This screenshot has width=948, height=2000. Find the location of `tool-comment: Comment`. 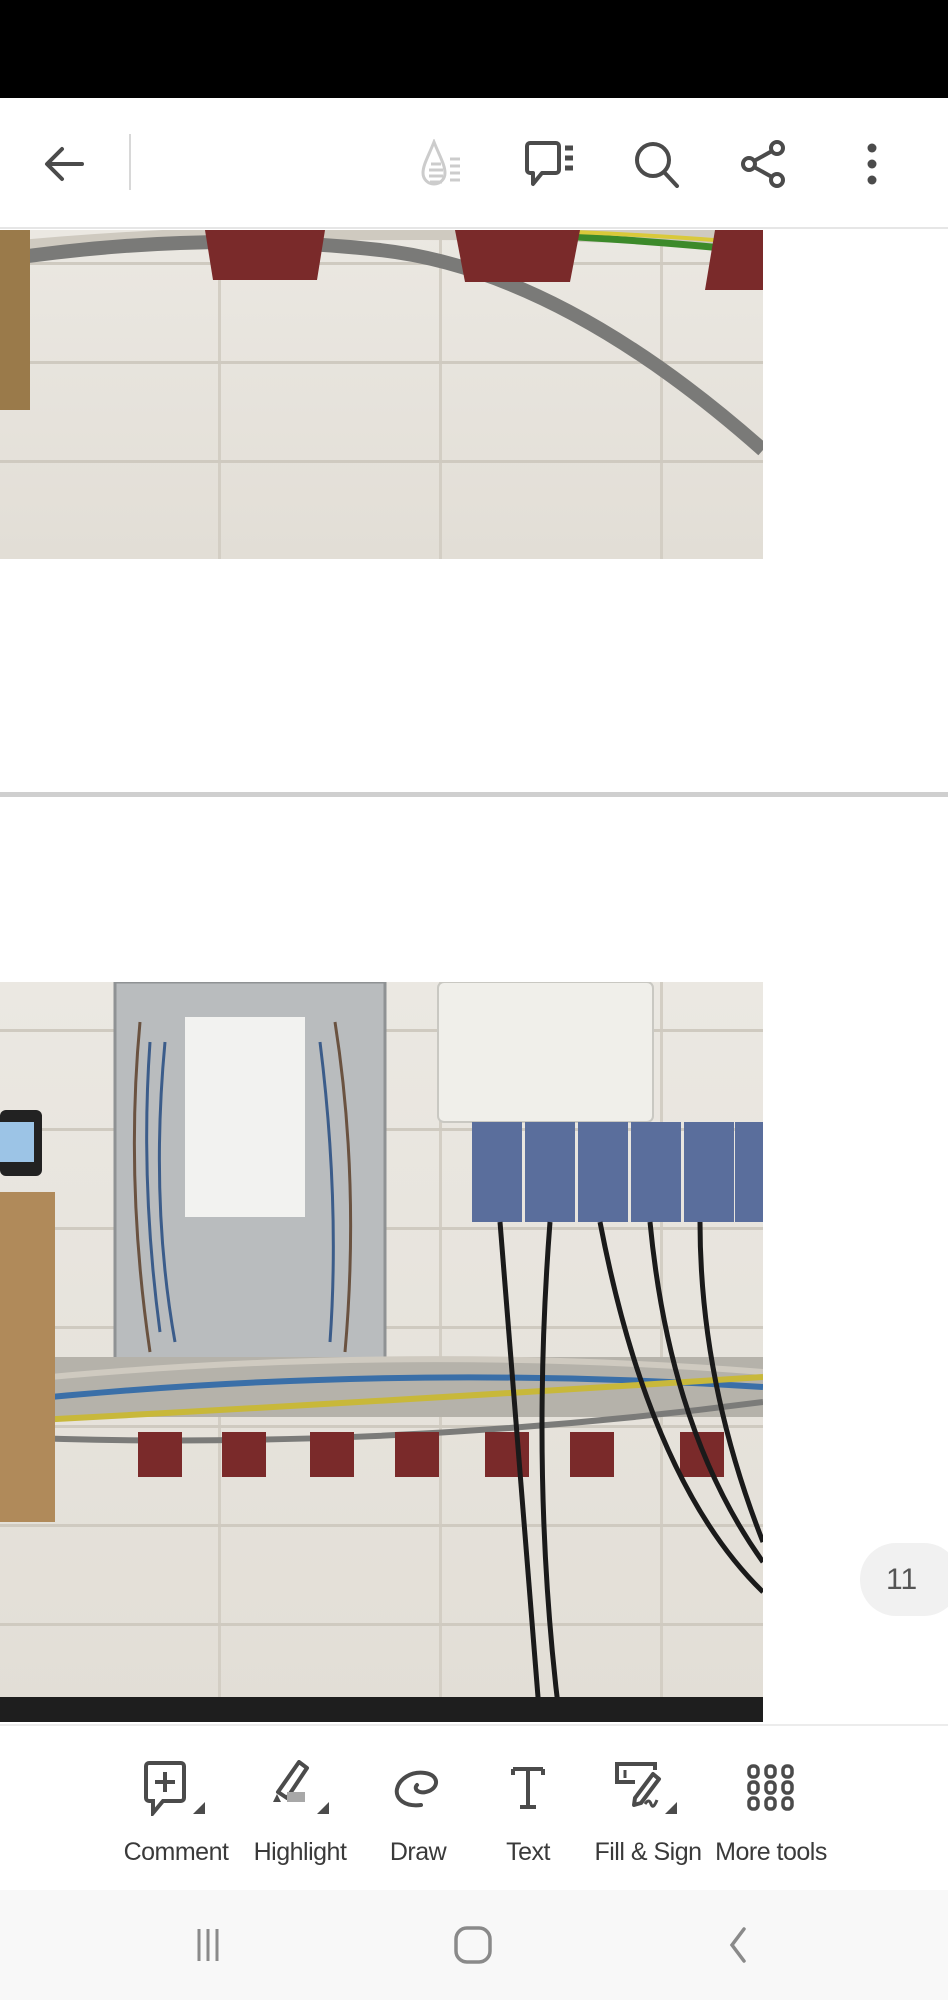

tool-comment: Comment is located at coordinates (176, 1811).